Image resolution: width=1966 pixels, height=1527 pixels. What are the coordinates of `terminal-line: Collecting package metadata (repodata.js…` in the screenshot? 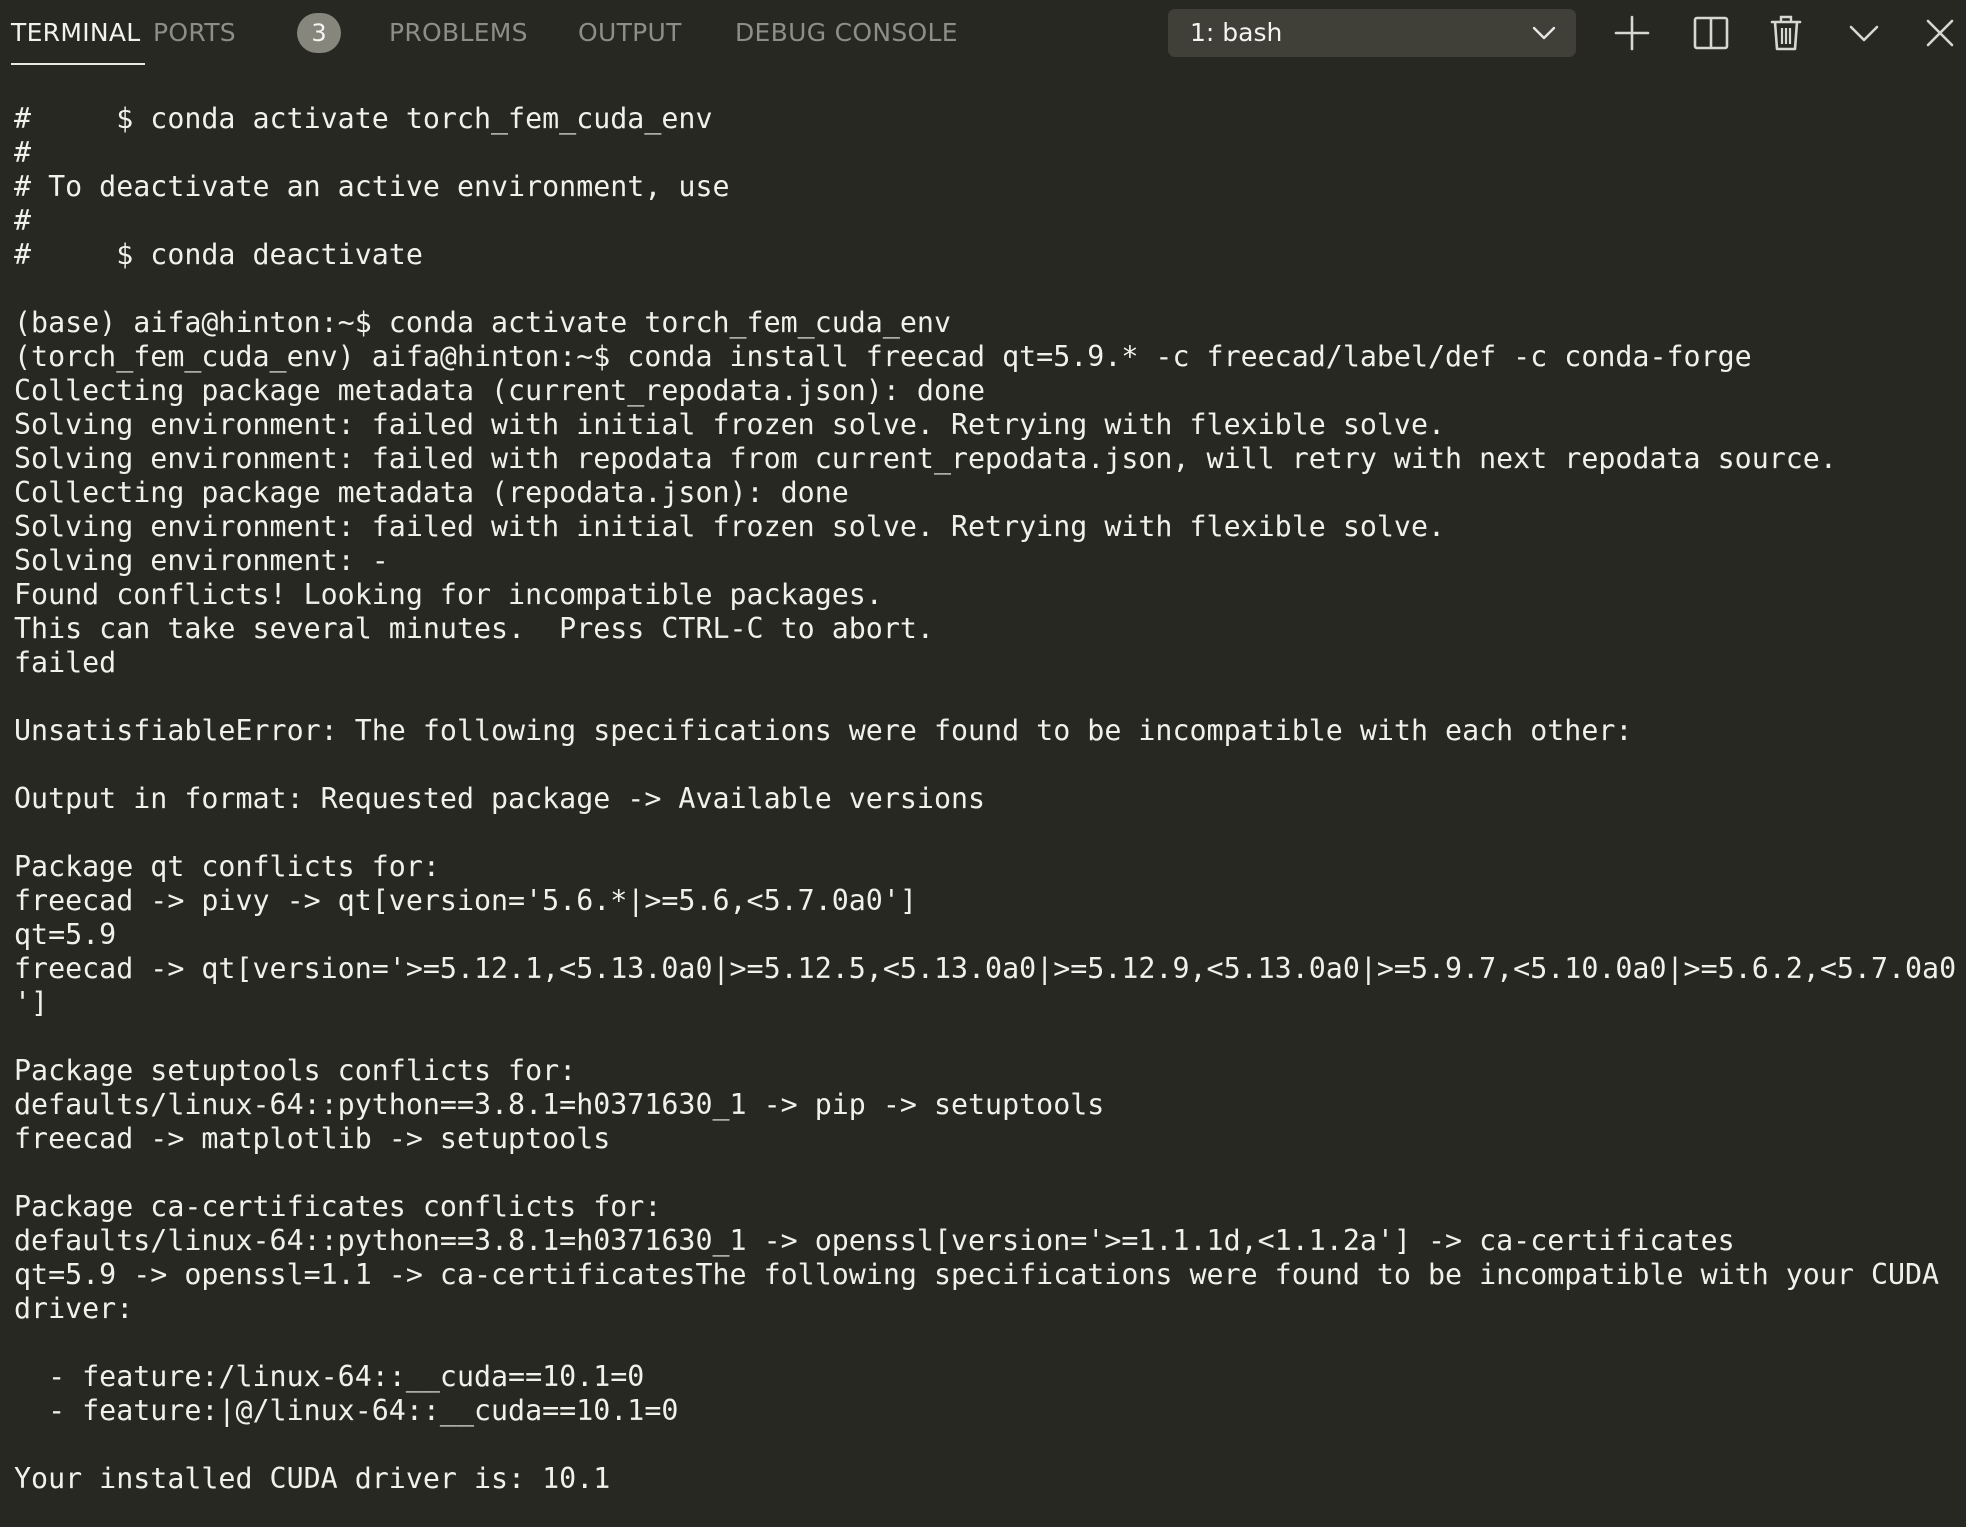 It's located at (431, 492).